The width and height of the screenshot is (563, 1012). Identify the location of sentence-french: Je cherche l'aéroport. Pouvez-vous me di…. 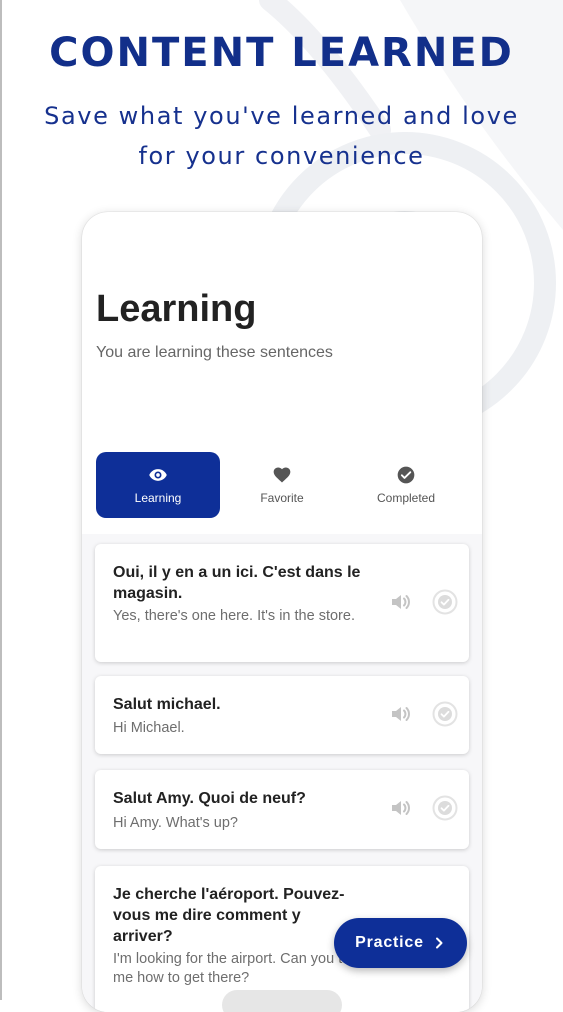
(229, 915).